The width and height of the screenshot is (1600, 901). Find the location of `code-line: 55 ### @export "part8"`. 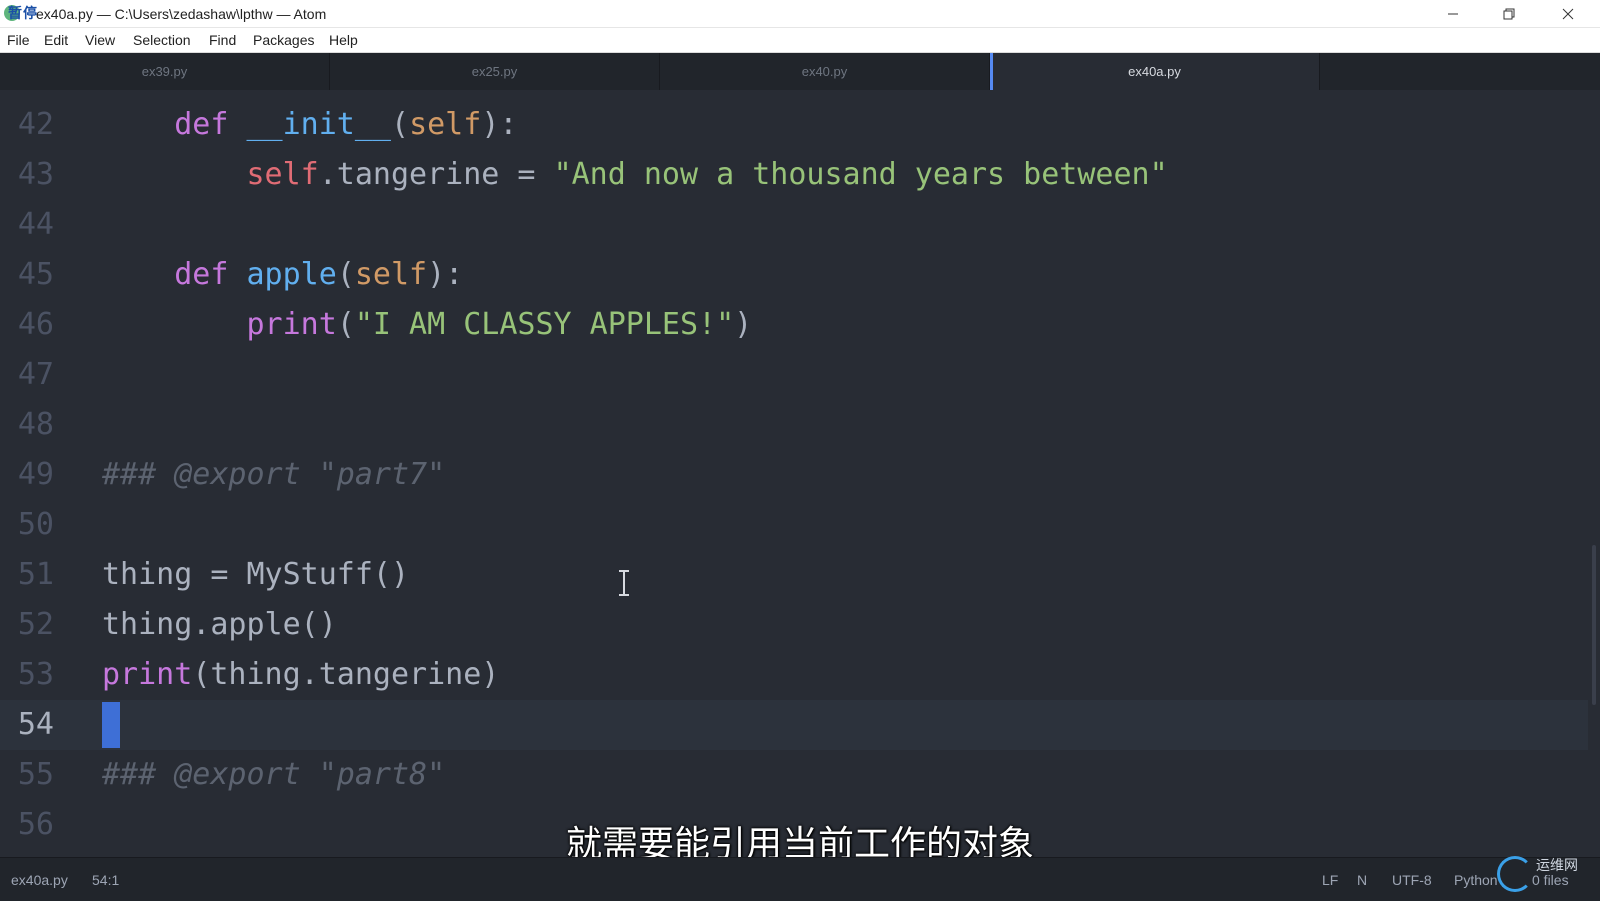

code-line: 55 ### @export "part8" is located at coordinates (794, 775).